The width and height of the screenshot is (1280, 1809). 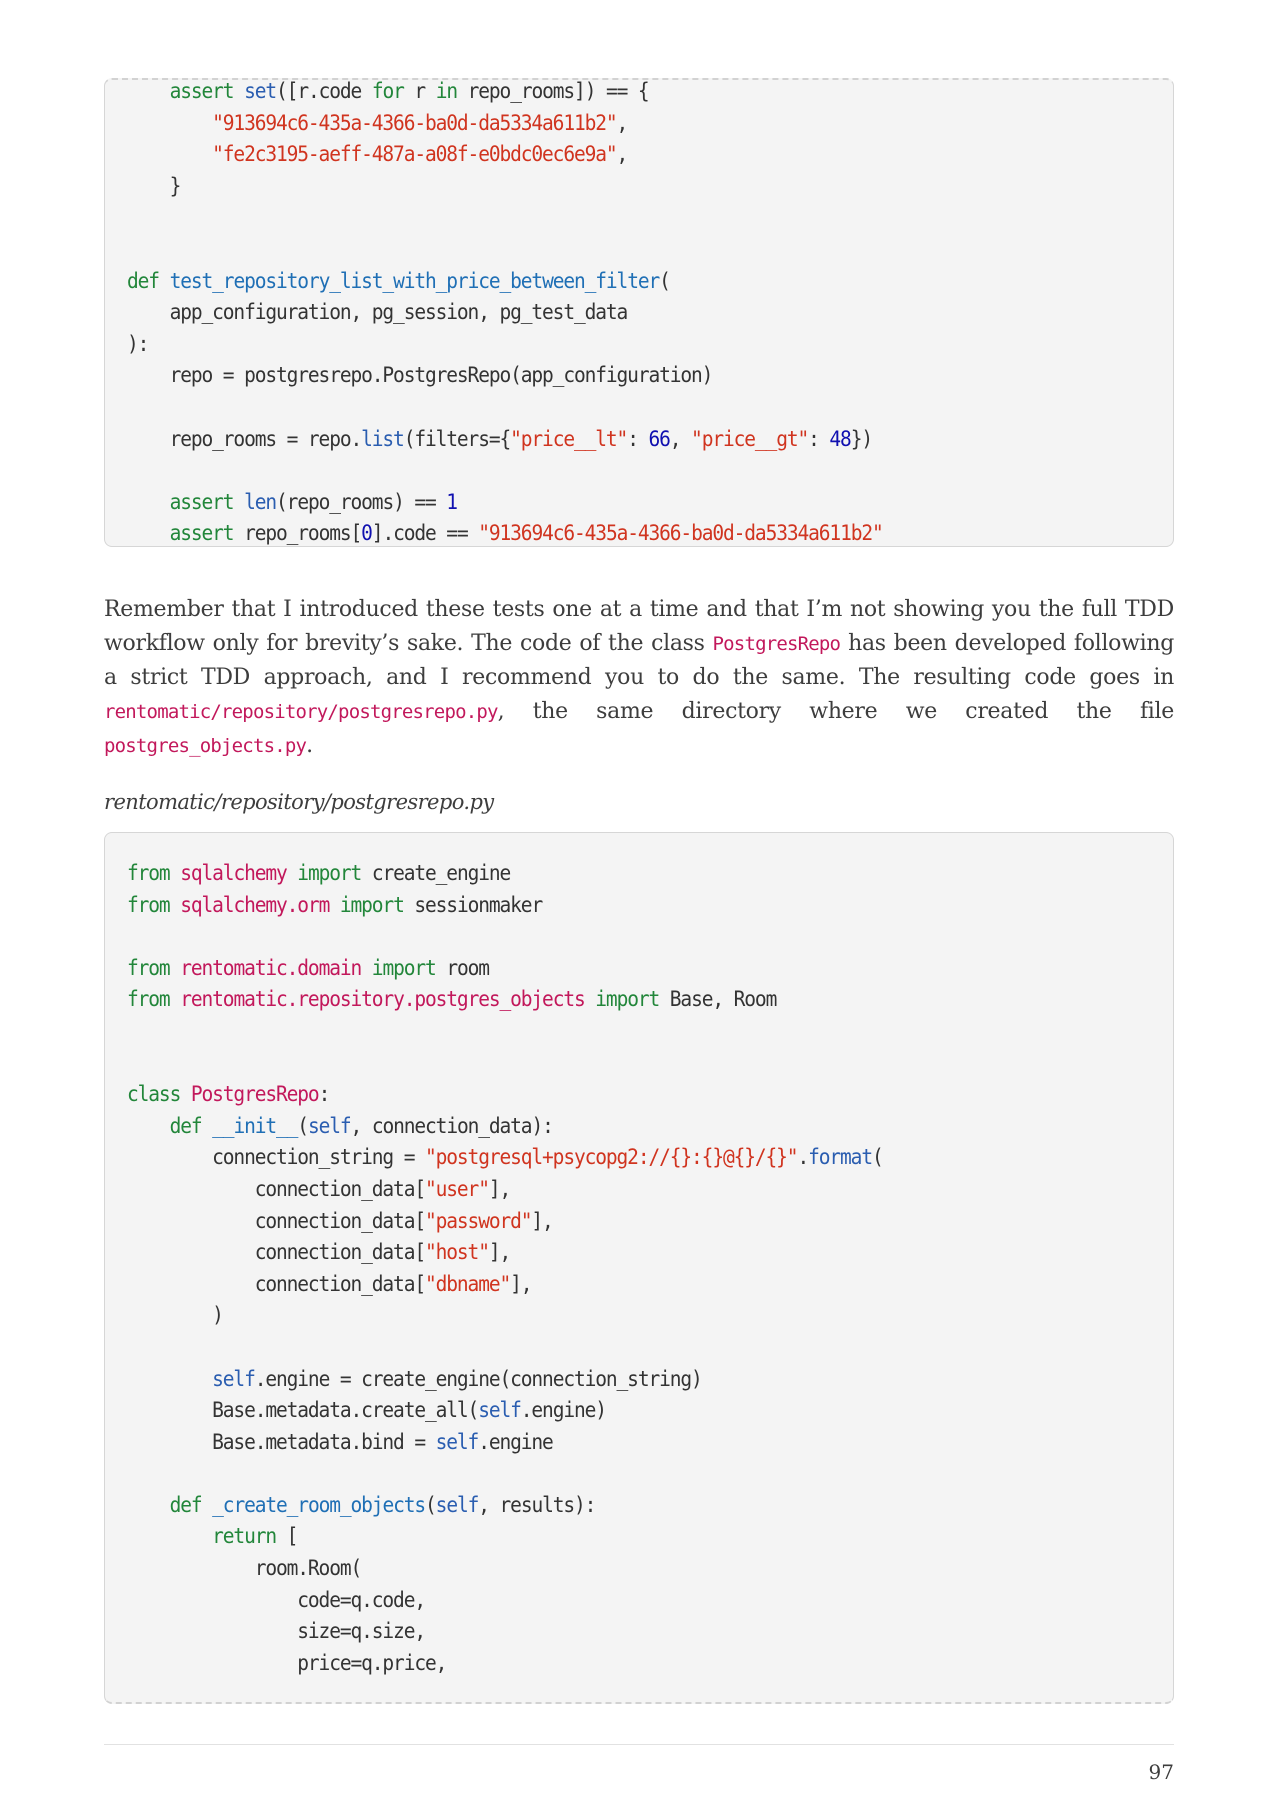 I want to click on code-token-number: 48, so click(x=840, y=438).